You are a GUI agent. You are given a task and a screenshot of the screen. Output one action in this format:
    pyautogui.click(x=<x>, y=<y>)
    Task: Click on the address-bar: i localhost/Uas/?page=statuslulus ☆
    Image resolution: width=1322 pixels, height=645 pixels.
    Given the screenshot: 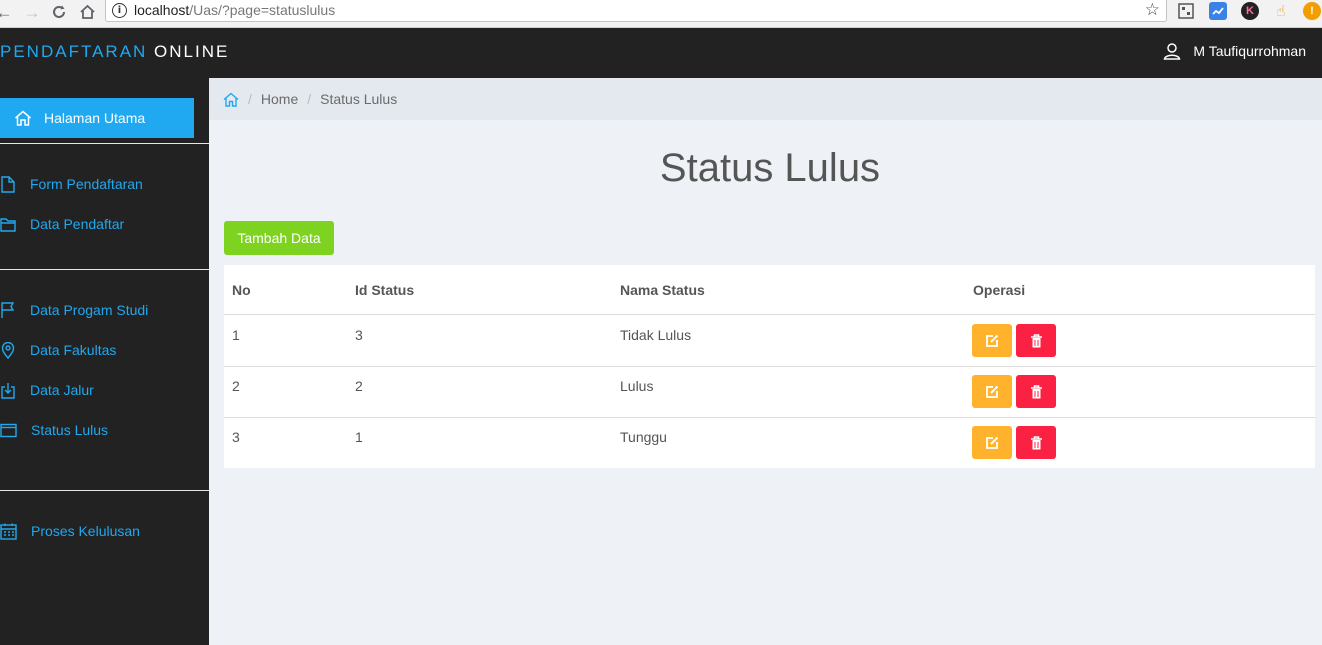 What is the action you would take?
    pyautogui.click(x=636, y=11)
    